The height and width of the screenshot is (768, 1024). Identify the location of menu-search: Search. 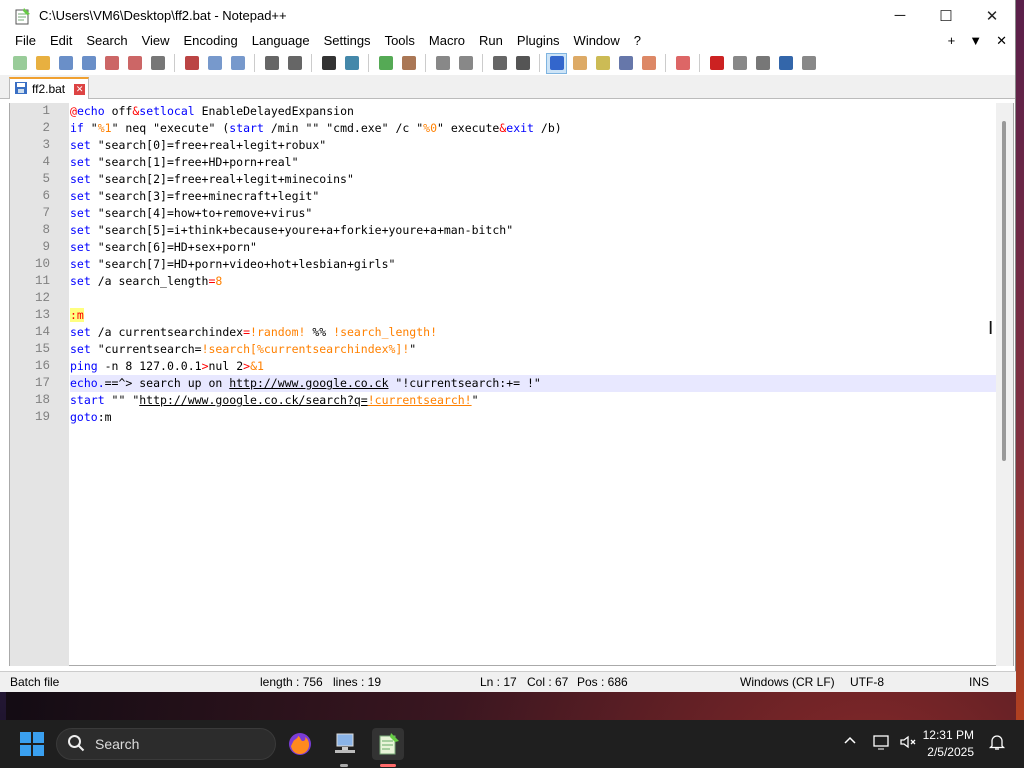
(106, 41).